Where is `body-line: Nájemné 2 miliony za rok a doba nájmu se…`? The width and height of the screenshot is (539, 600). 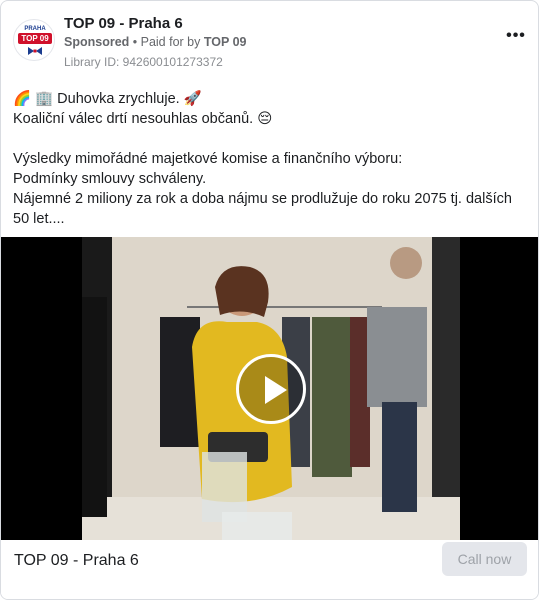 body-line: Nájemné 2 miliony za rok a doba nájmu se… is located at coordinates (264, 209).